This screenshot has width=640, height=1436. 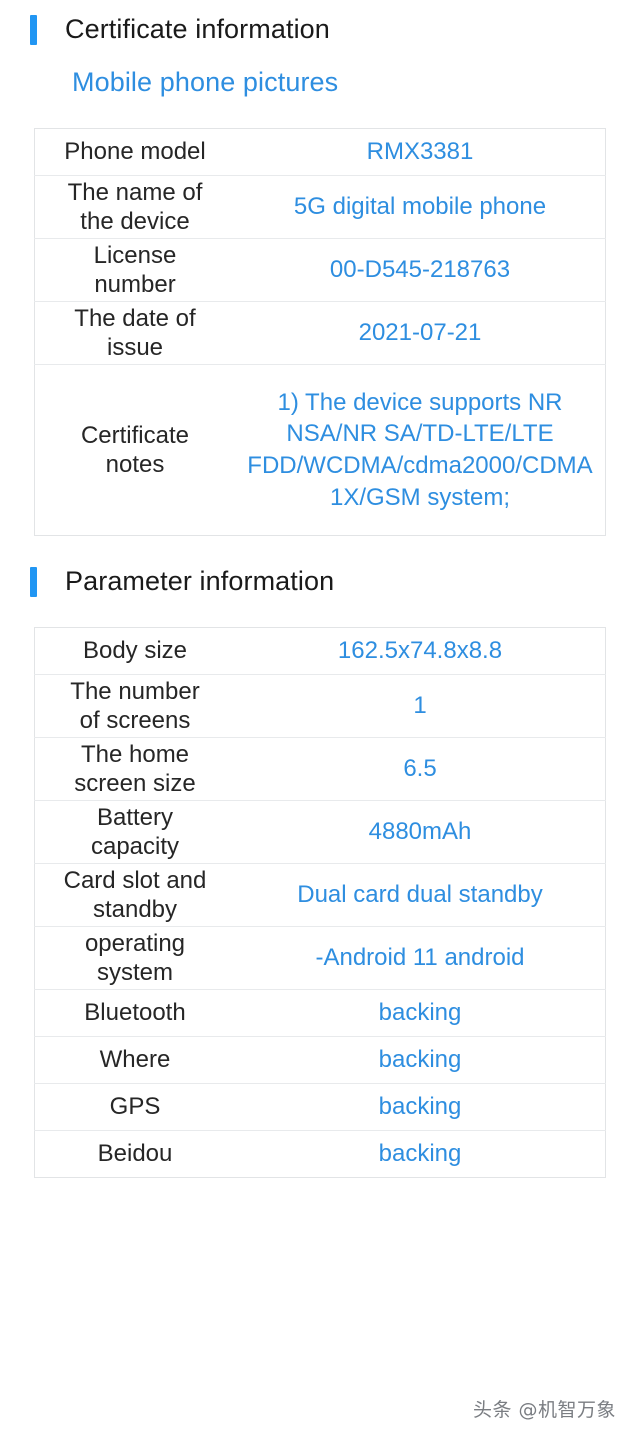 What do you see at coordinates (320, 651) in the screenshot?
I see `table-row: Body size 162.5x74.8x8.8` at bounding box center [320, 651].